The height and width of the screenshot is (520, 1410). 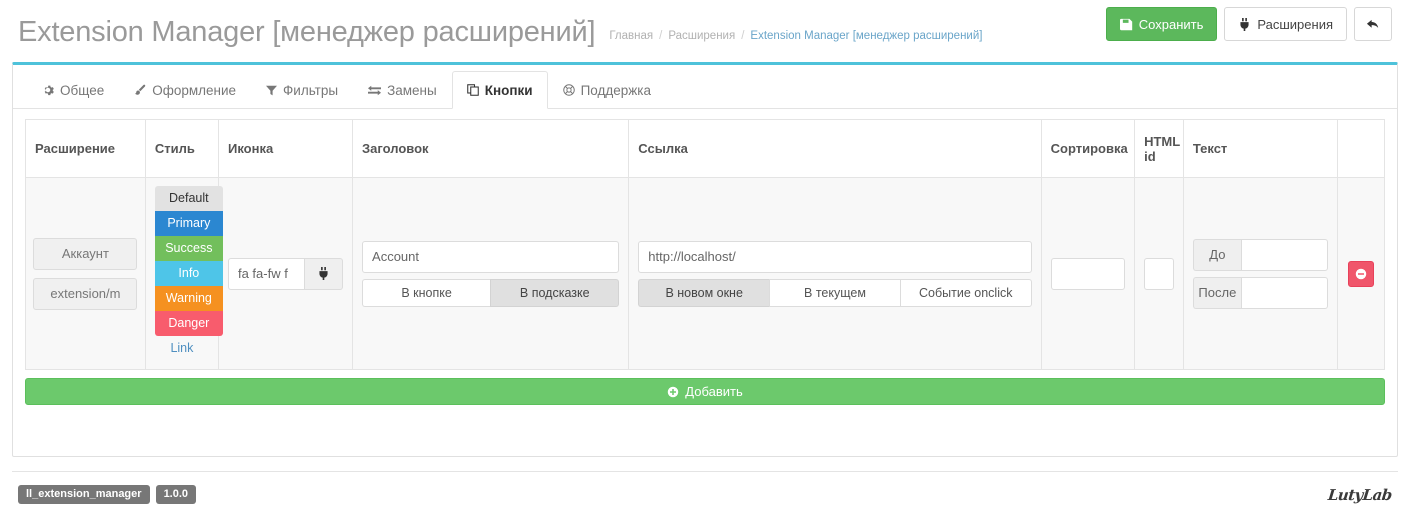 What do you see at coordinates (673, 392) in the screenshot?
I see `plus-circle-icon` at bounding box center [673, 392].